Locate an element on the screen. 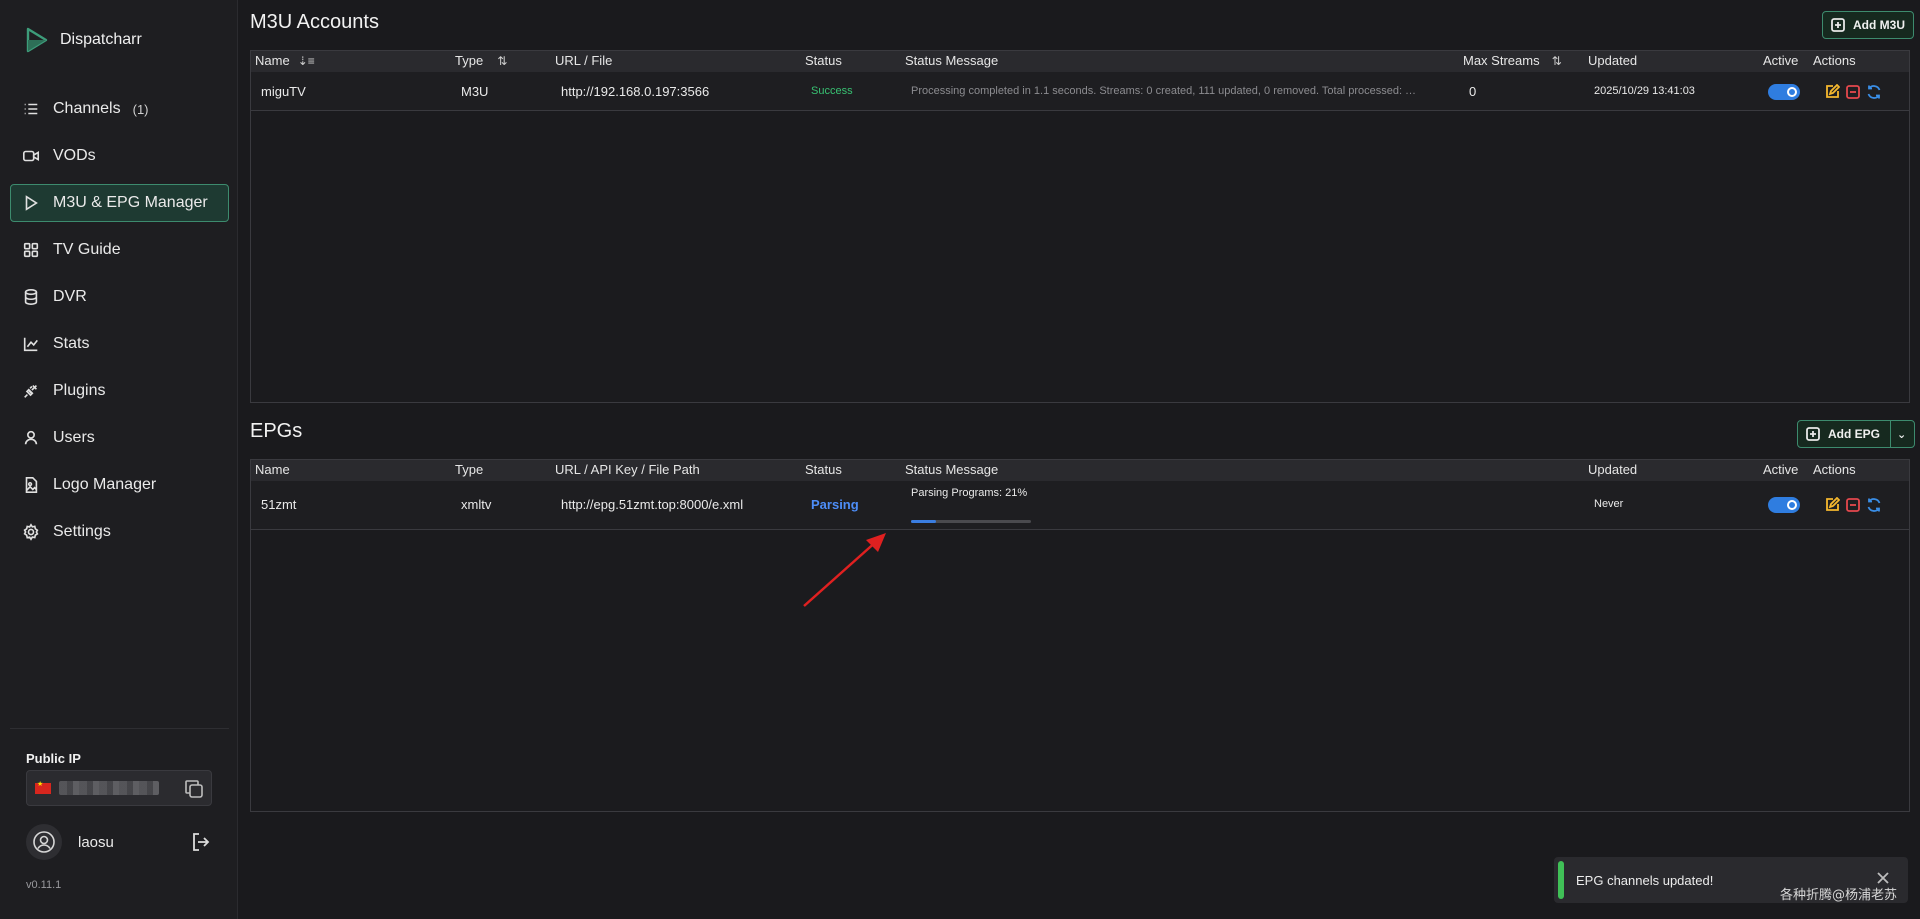 This screenshot has width=1920, height=919. epg-status: Parsing is located at coordinates (835, 504).